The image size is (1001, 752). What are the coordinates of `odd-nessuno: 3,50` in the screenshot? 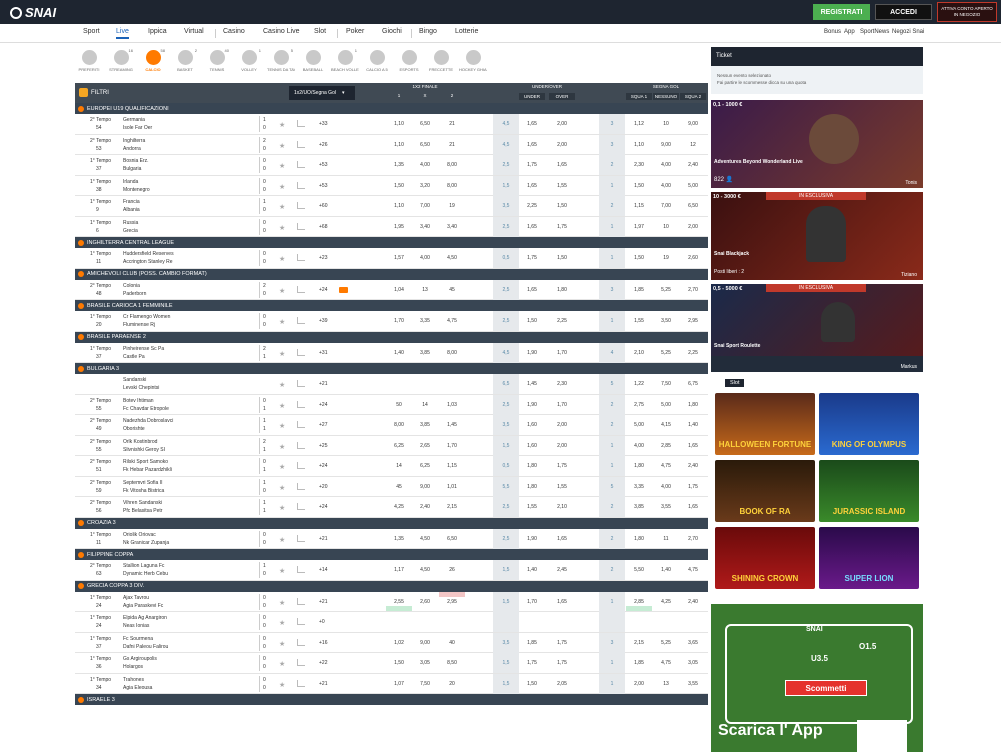 It's located at (666, 321).